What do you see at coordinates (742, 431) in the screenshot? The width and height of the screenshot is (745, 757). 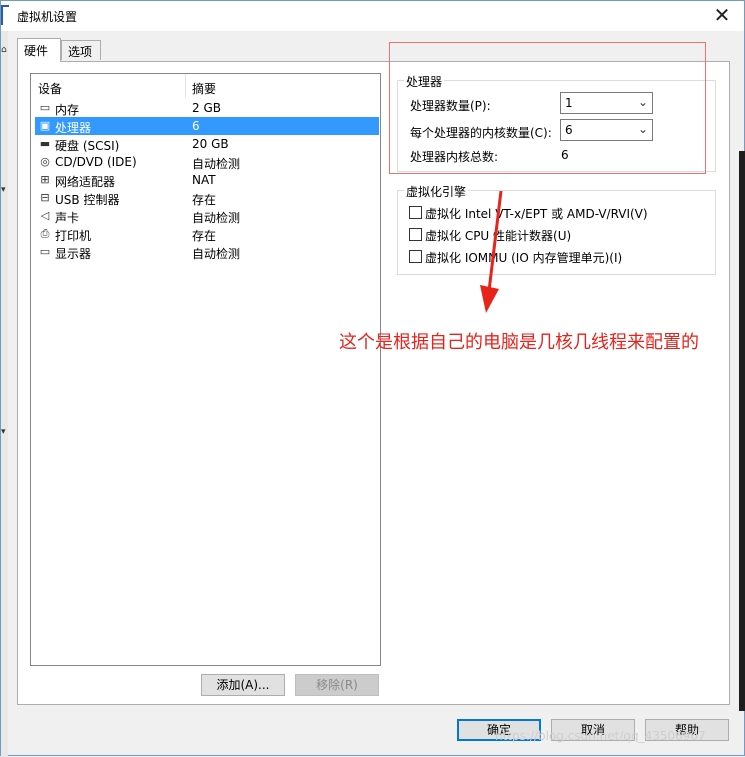 I see `background-window-edge` at bounding box center [742, 431].